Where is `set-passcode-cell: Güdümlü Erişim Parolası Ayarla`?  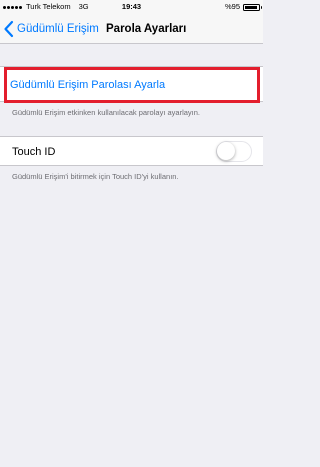
set-passcode-cell: Güdümlü Erişim Parolası Ayarla is located at coordinates (131, 84).